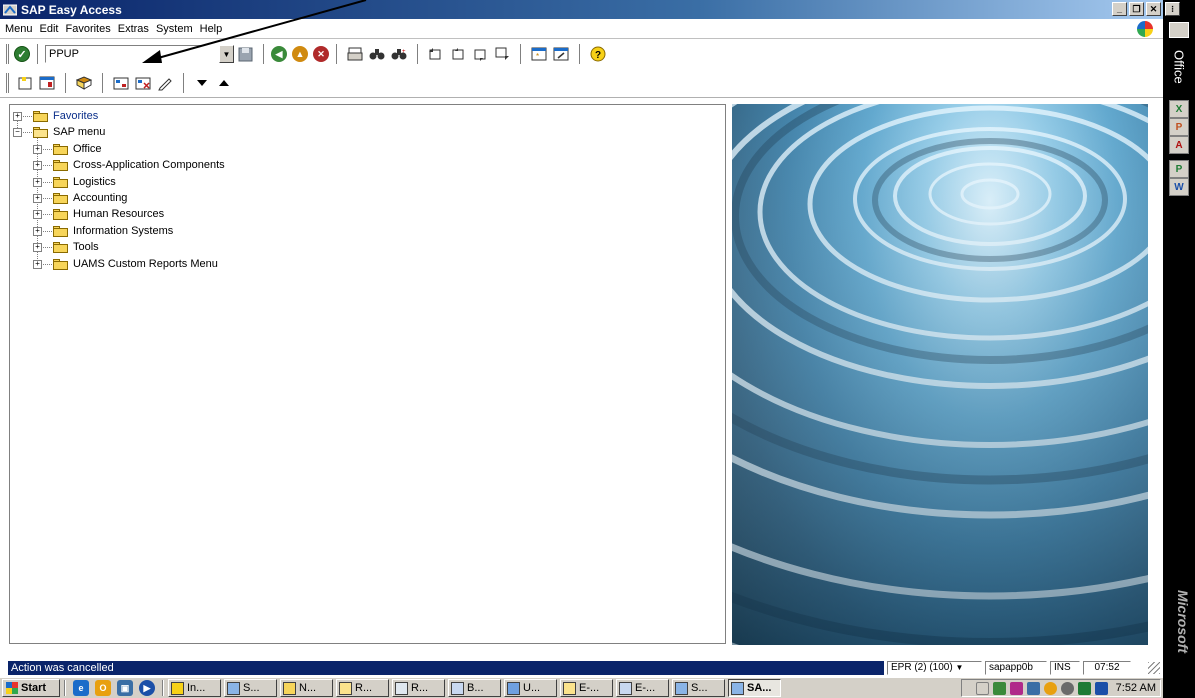  Describe the element at coordinates (31, 688) in the screenshot. I see `start-button: Start` at that location.